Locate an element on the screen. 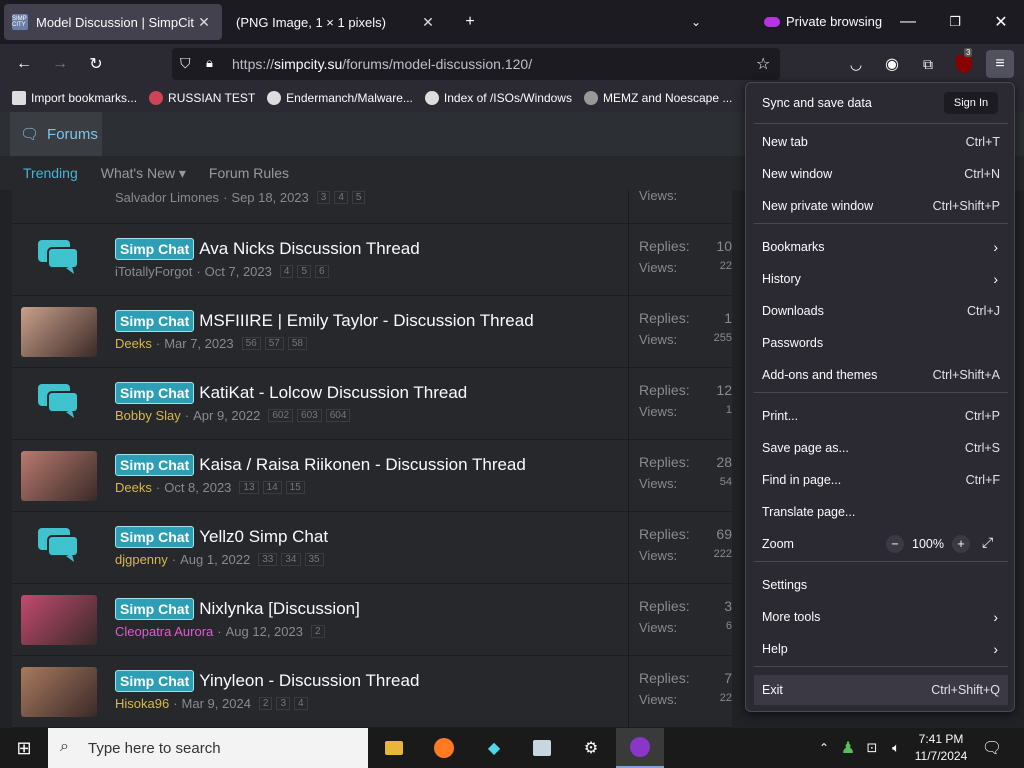 This screenshot has height=768, width=1024. page-link: 35 is located at coordinates (314, 559).